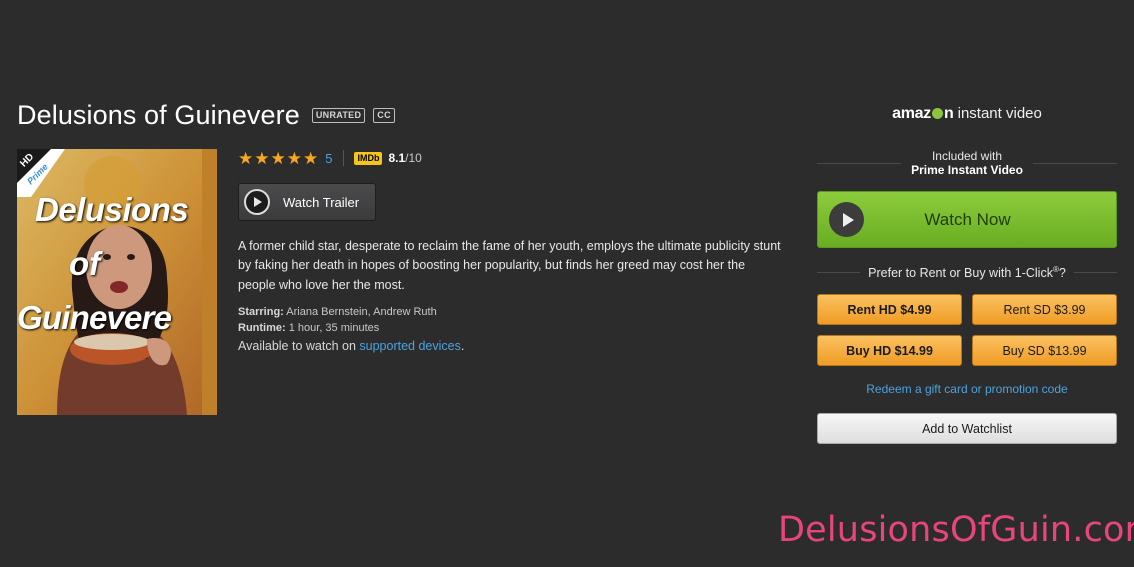  I want to click on amazon-instant-video-logo: amaz n instant video, so click(967, 120).